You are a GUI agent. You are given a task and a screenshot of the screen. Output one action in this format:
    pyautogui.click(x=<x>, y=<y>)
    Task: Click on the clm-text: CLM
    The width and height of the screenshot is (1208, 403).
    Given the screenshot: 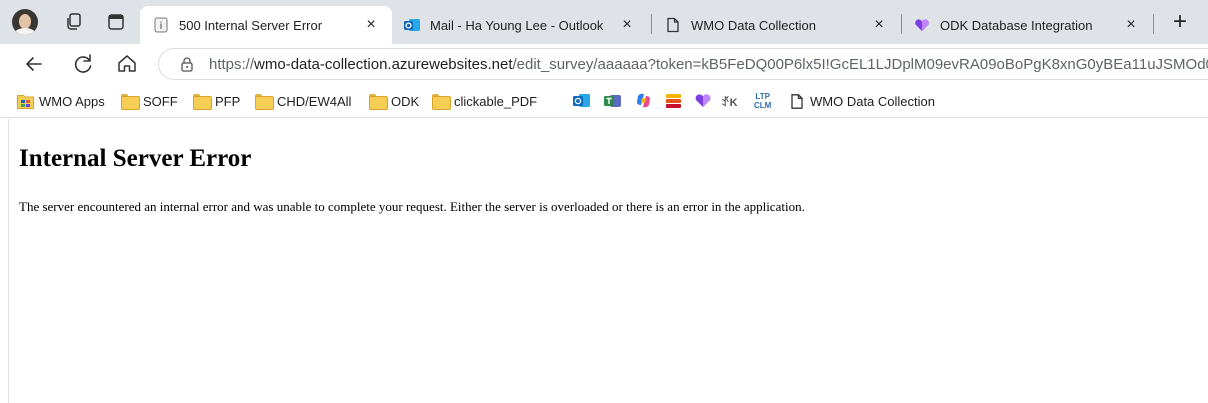 What is the action you would take?
    pyautogui.click(x=763, y=105)
    